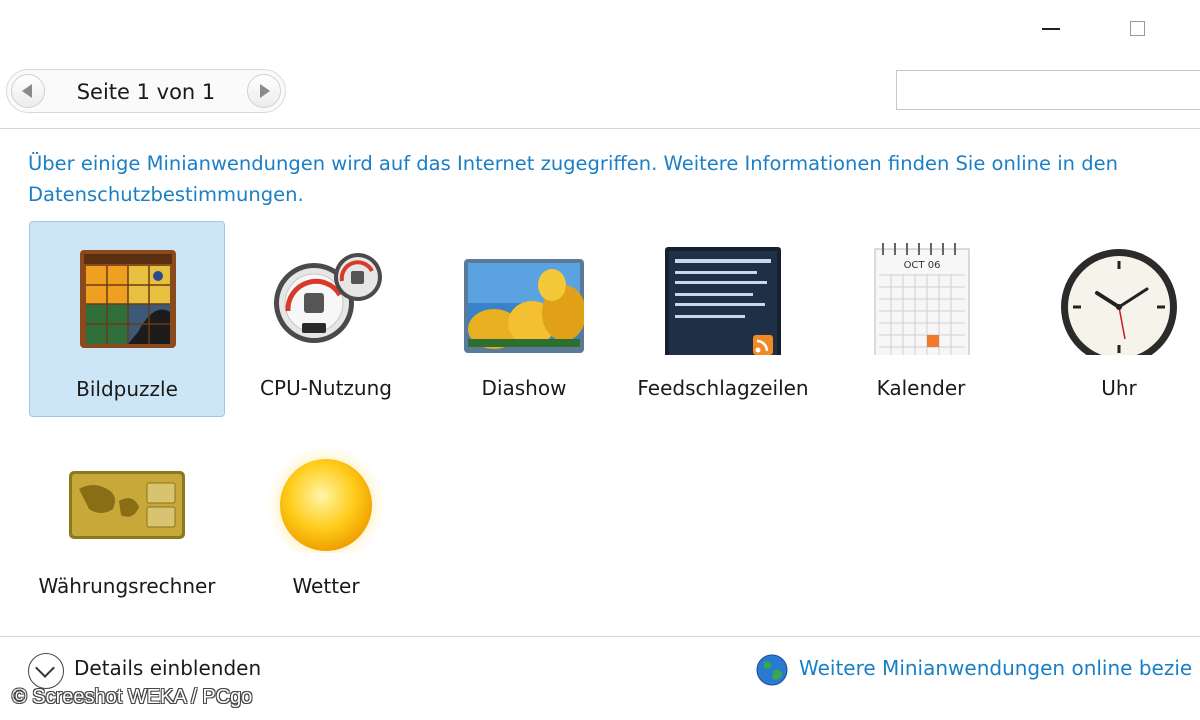 The width and height of the screenshot is (1200, 720). I want to click on gadget-label: Kalender, so click(921, 388).